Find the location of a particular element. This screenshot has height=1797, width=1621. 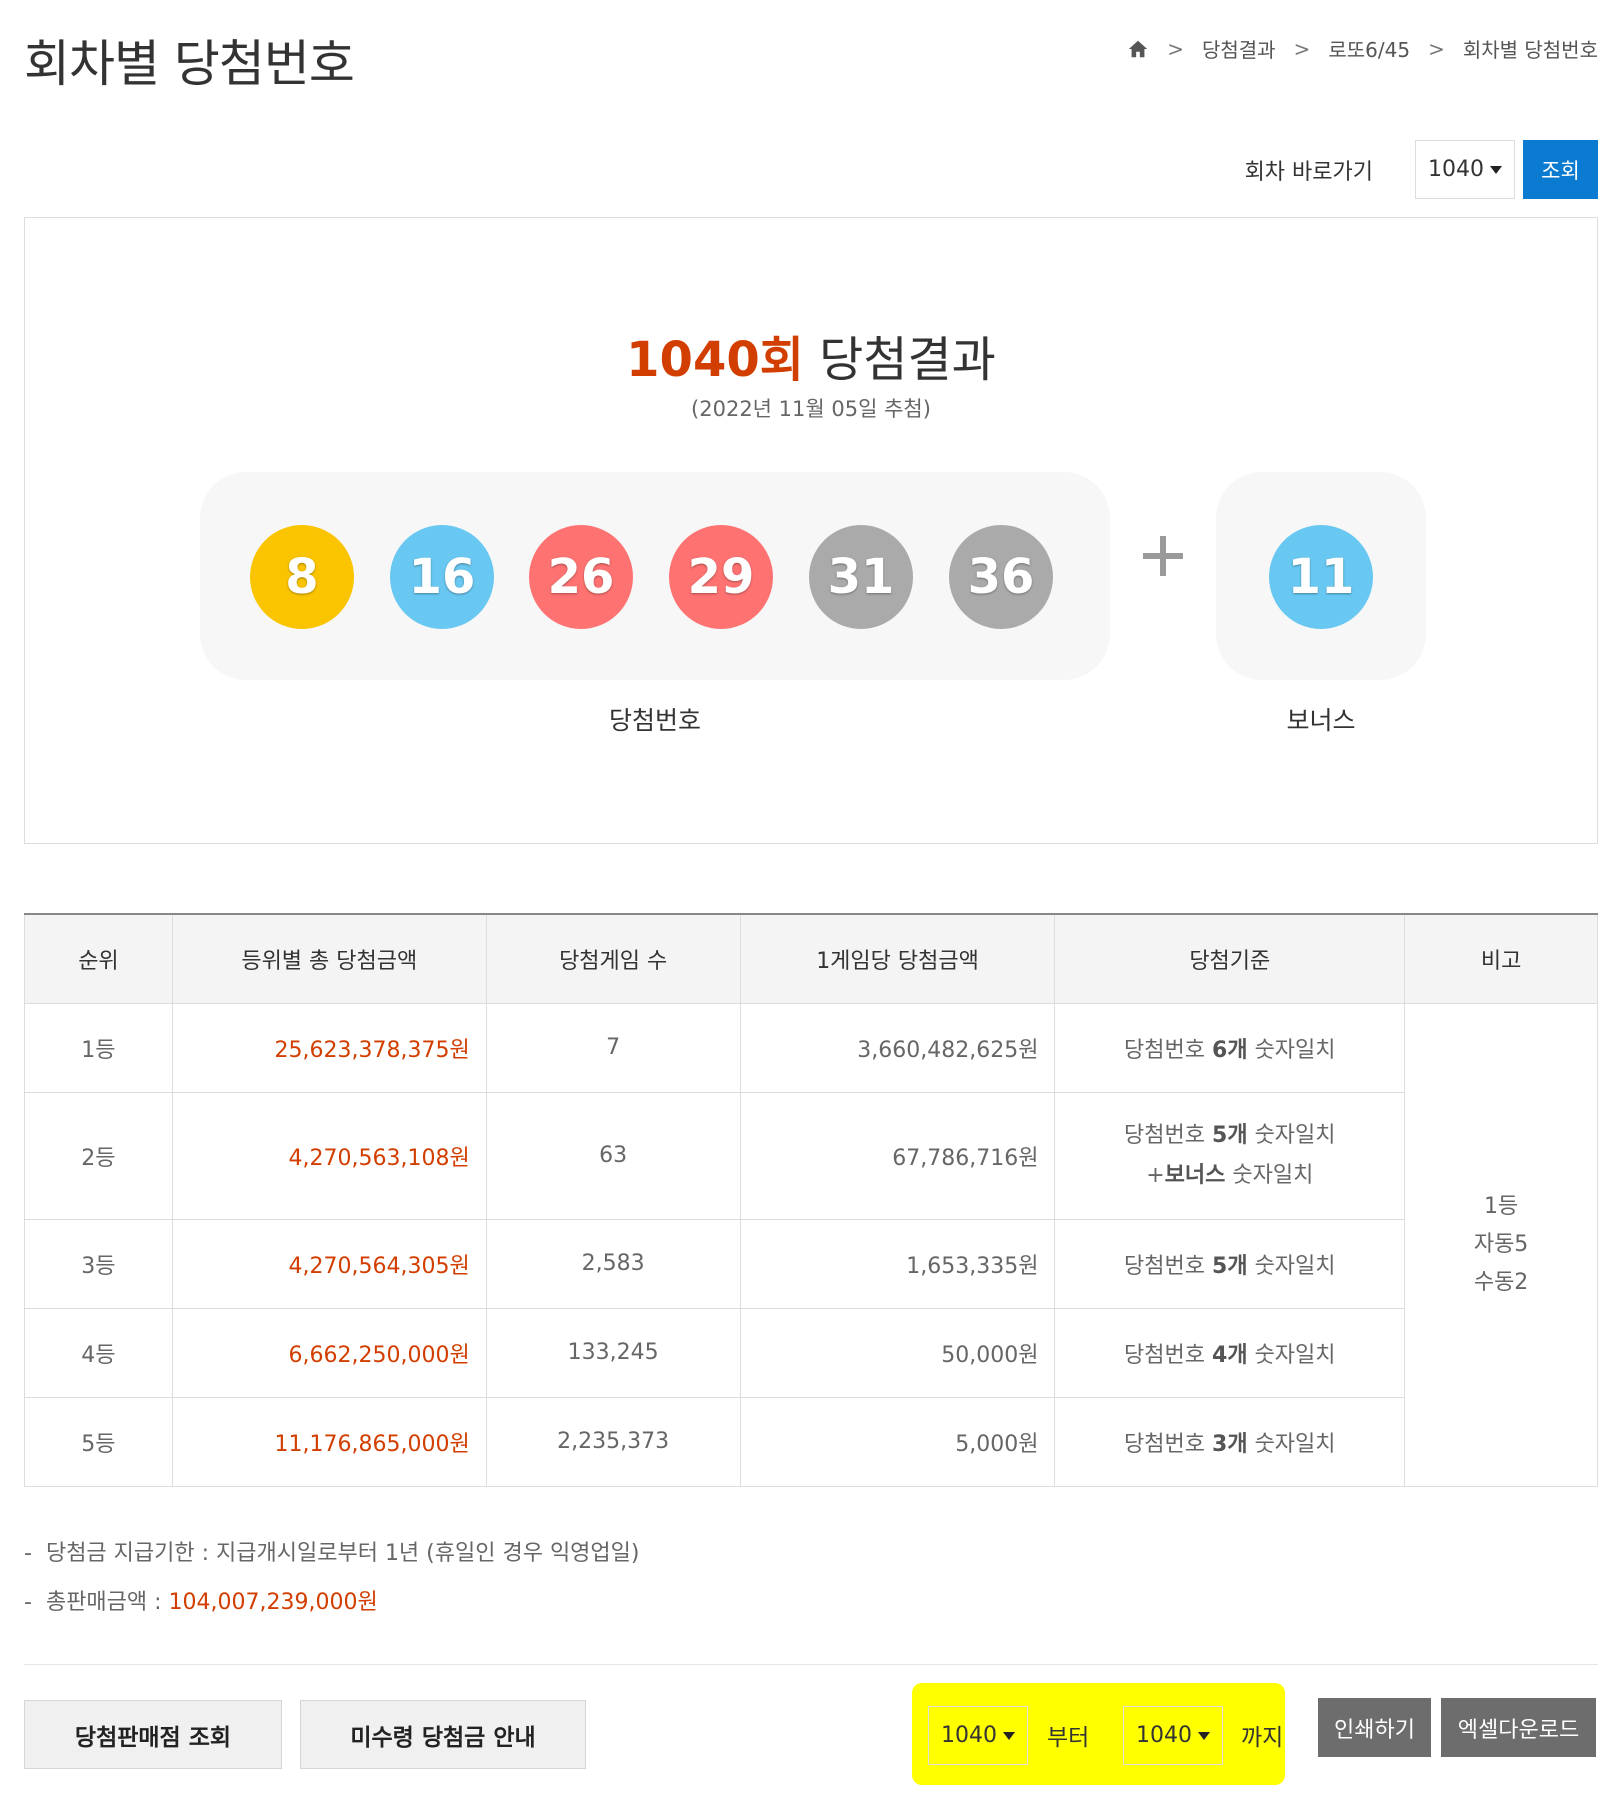

rank-cell: 3등 is located at coordinates (98, 1264).